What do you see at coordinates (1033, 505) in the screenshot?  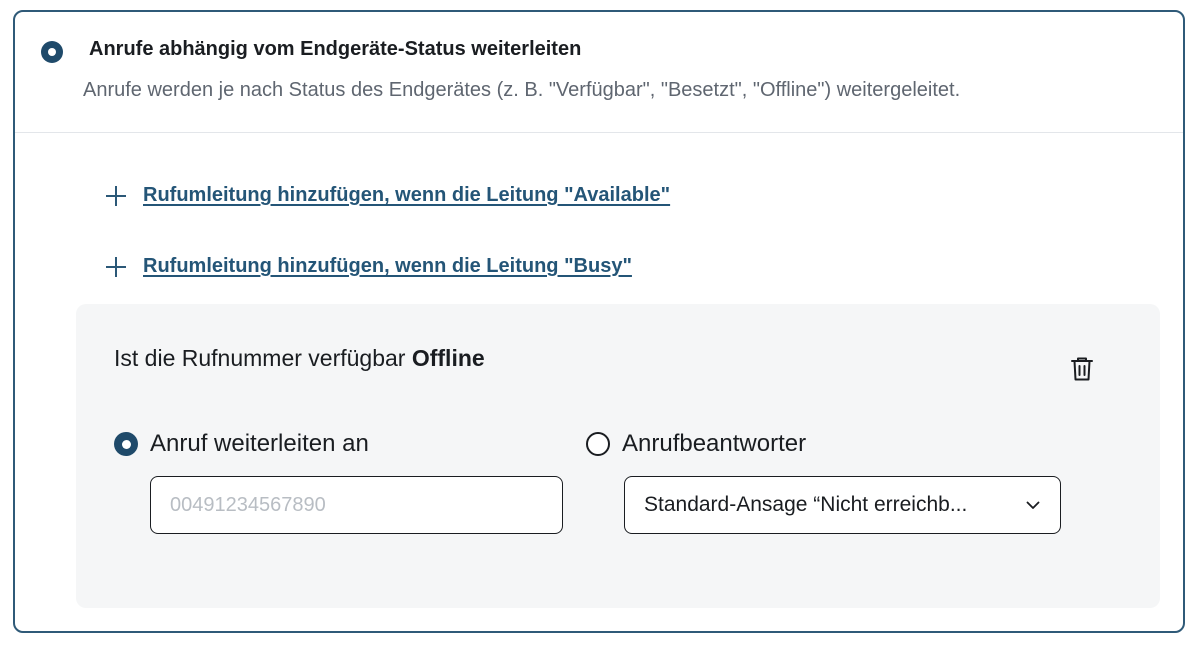 I see `chevron-down-icon` at bounding box center [1033, 505].